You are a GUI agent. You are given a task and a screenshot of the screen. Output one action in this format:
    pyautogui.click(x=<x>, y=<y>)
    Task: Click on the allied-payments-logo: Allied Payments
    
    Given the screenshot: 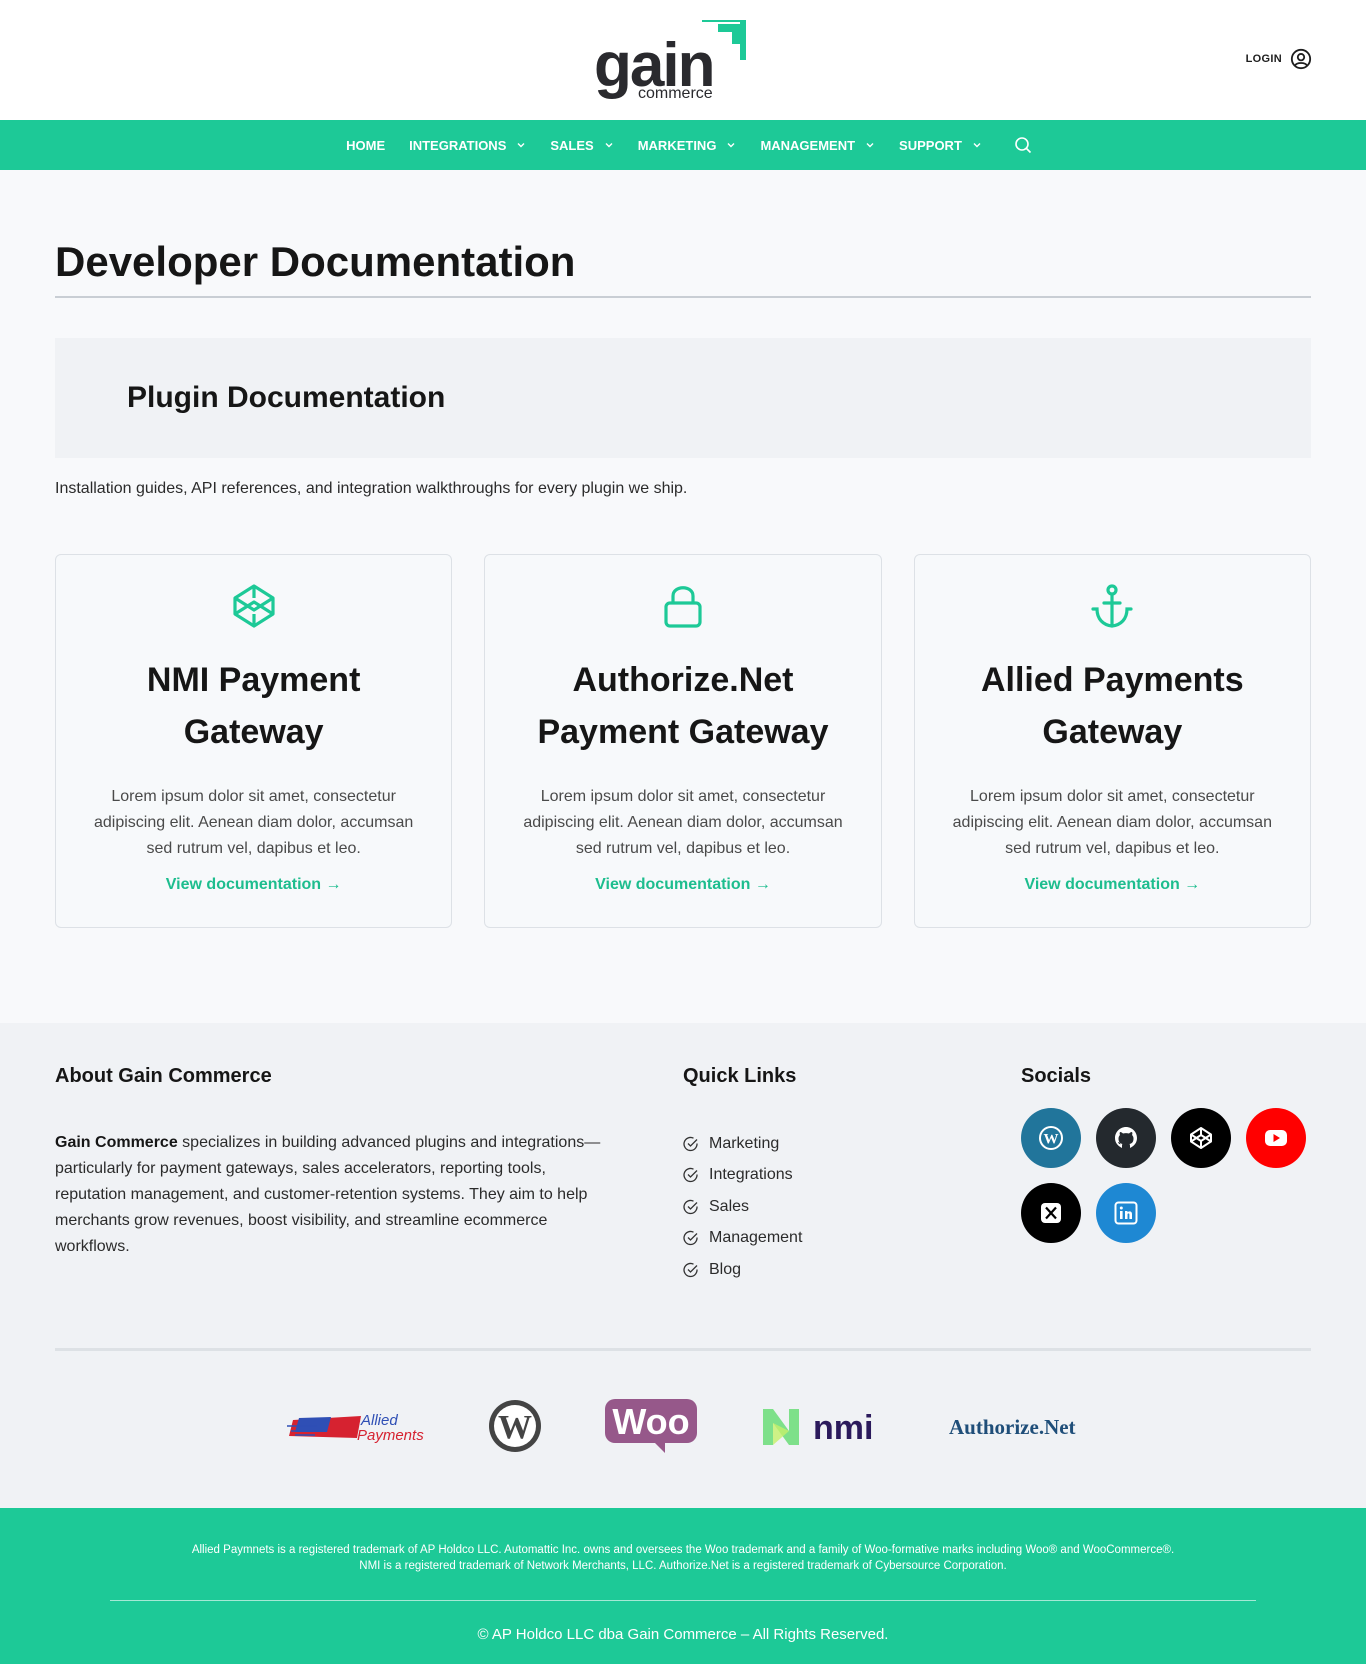 What is the action you would take?
    pyautogui.click(x=357, y=1428)
    